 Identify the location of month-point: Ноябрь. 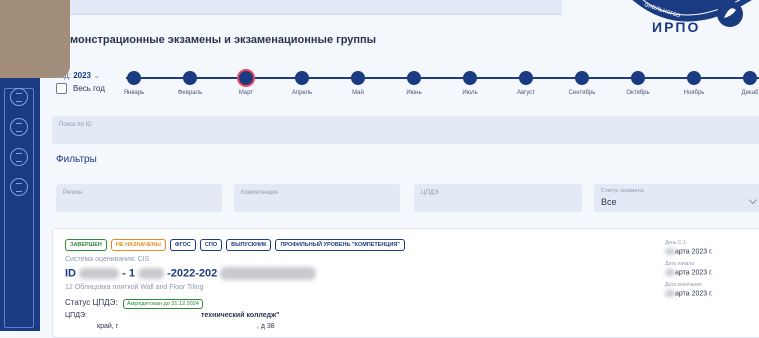
(694, 83).